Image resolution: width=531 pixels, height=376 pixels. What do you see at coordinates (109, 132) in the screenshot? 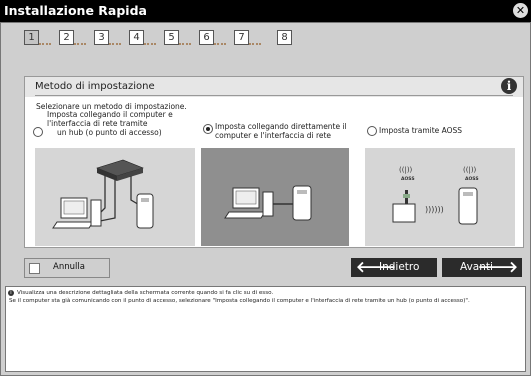
I see `option-line: un hub (o punto di accesso)` at bounding box center [109, 132].